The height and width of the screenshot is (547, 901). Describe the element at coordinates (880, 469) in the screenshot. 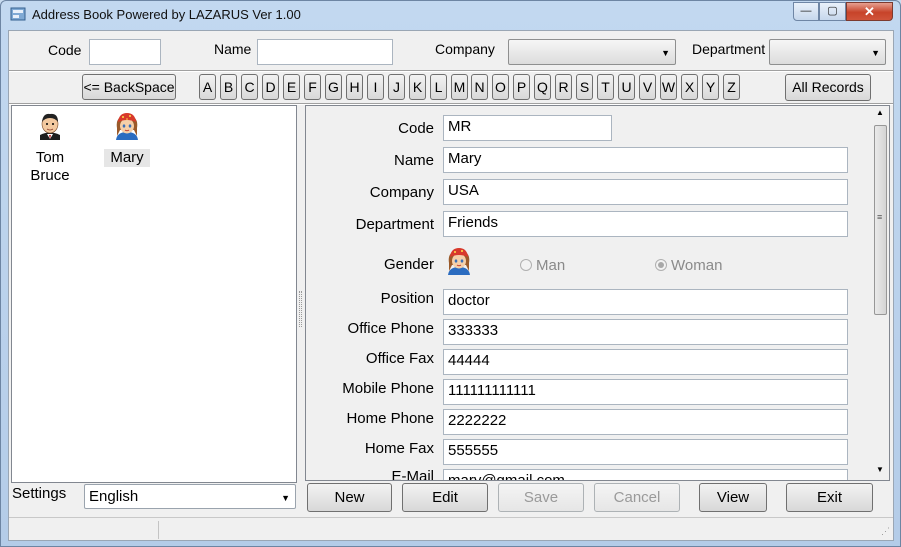

I see `scroll-down-icon: ▼` at that location.